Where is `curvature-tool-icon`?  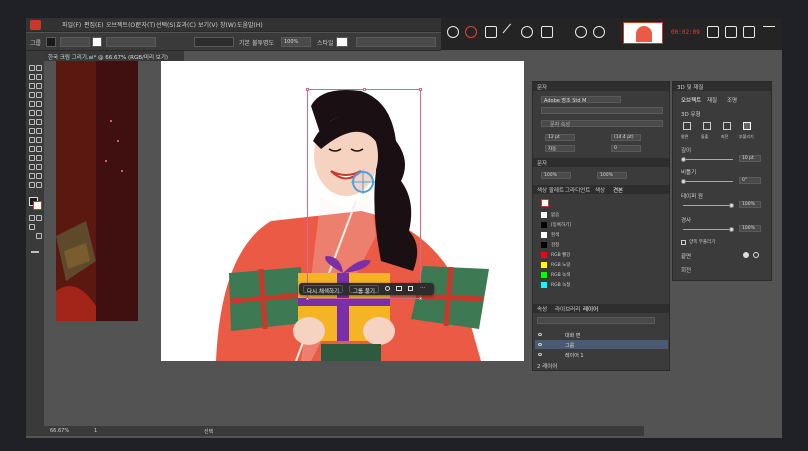
curvature-tool-icon is located at coordinates (39, 86).